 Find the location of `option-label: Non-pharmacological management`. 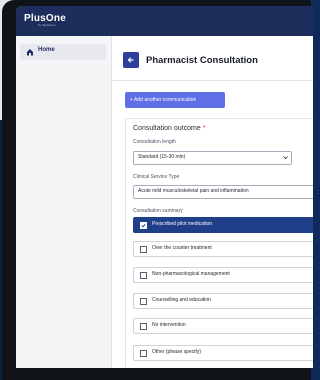

option-label: Non-pharmacological management is located at coordinates (191, 274).